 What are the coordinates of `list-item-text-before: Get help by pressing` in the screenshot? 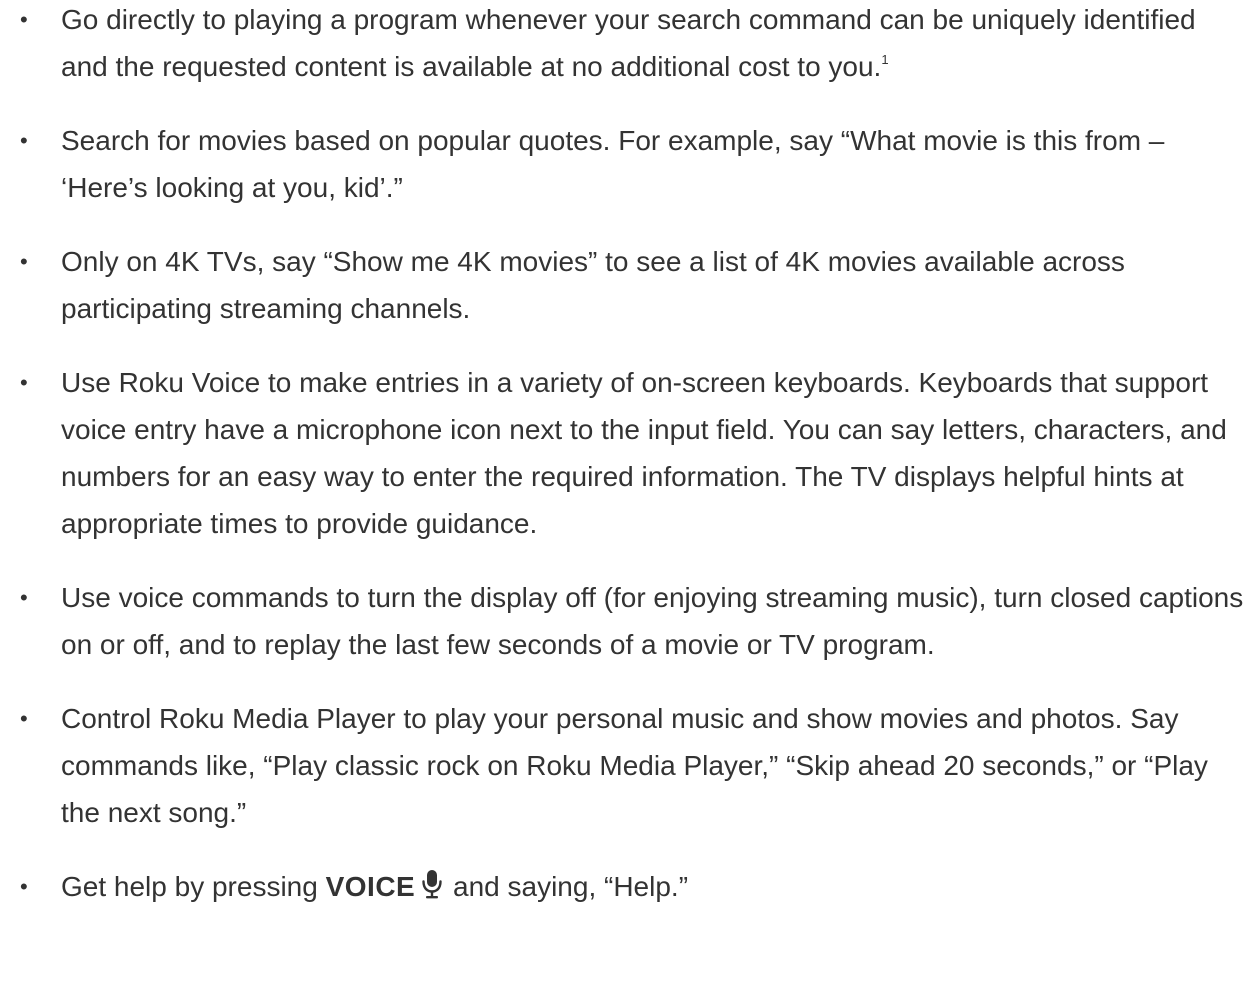 It's located at (193, 886).